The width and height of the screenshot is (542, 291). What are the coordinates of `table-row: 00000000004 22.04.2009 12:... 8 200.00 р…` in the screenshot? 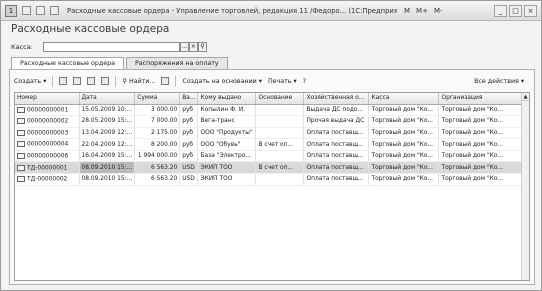 It's located at (270, 144).